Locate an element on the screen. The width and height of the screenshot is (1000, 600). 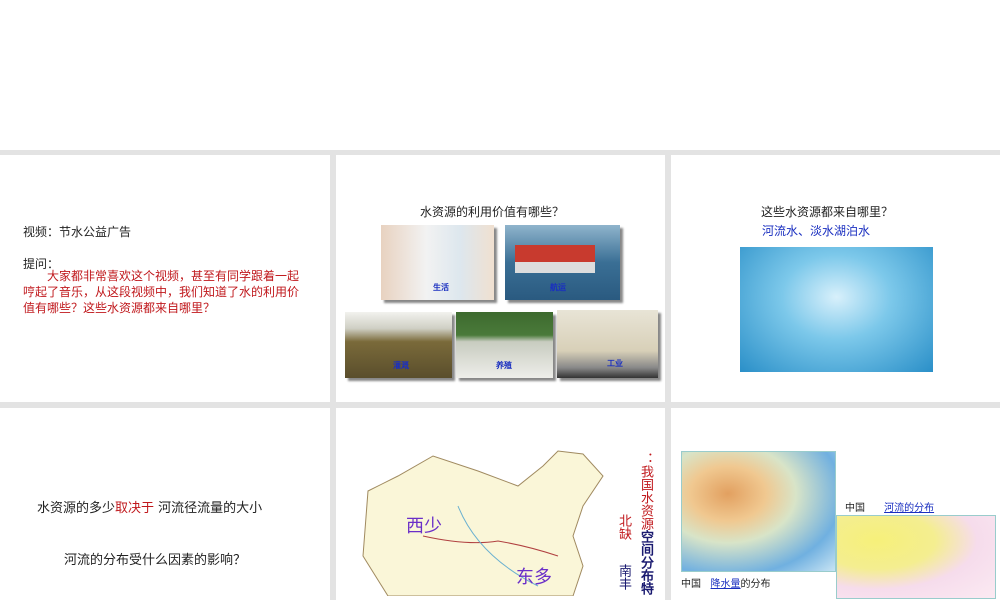
video-title: 视频：节水公益广告 is located at coordinates (77, 232).